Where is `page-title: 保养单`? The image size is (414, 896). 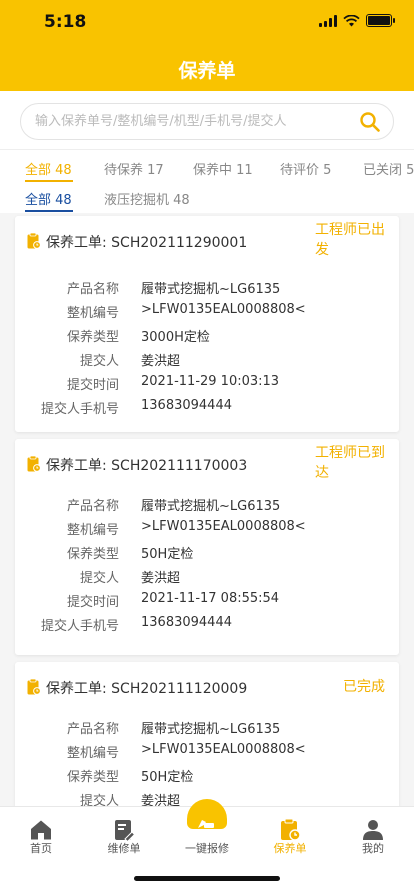
page-title: 保养单 is located at coordinates (207, 71).